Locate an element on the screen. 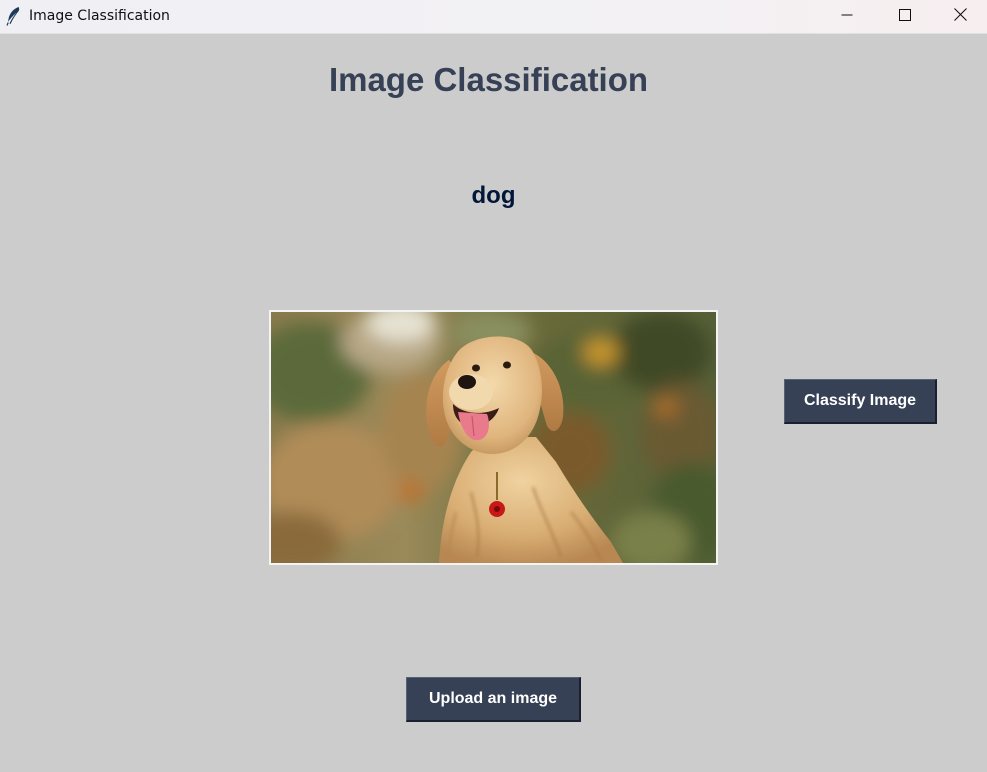 The image size is (987, 772). page-heading: Image Classification is located at coordinates (488, 79).